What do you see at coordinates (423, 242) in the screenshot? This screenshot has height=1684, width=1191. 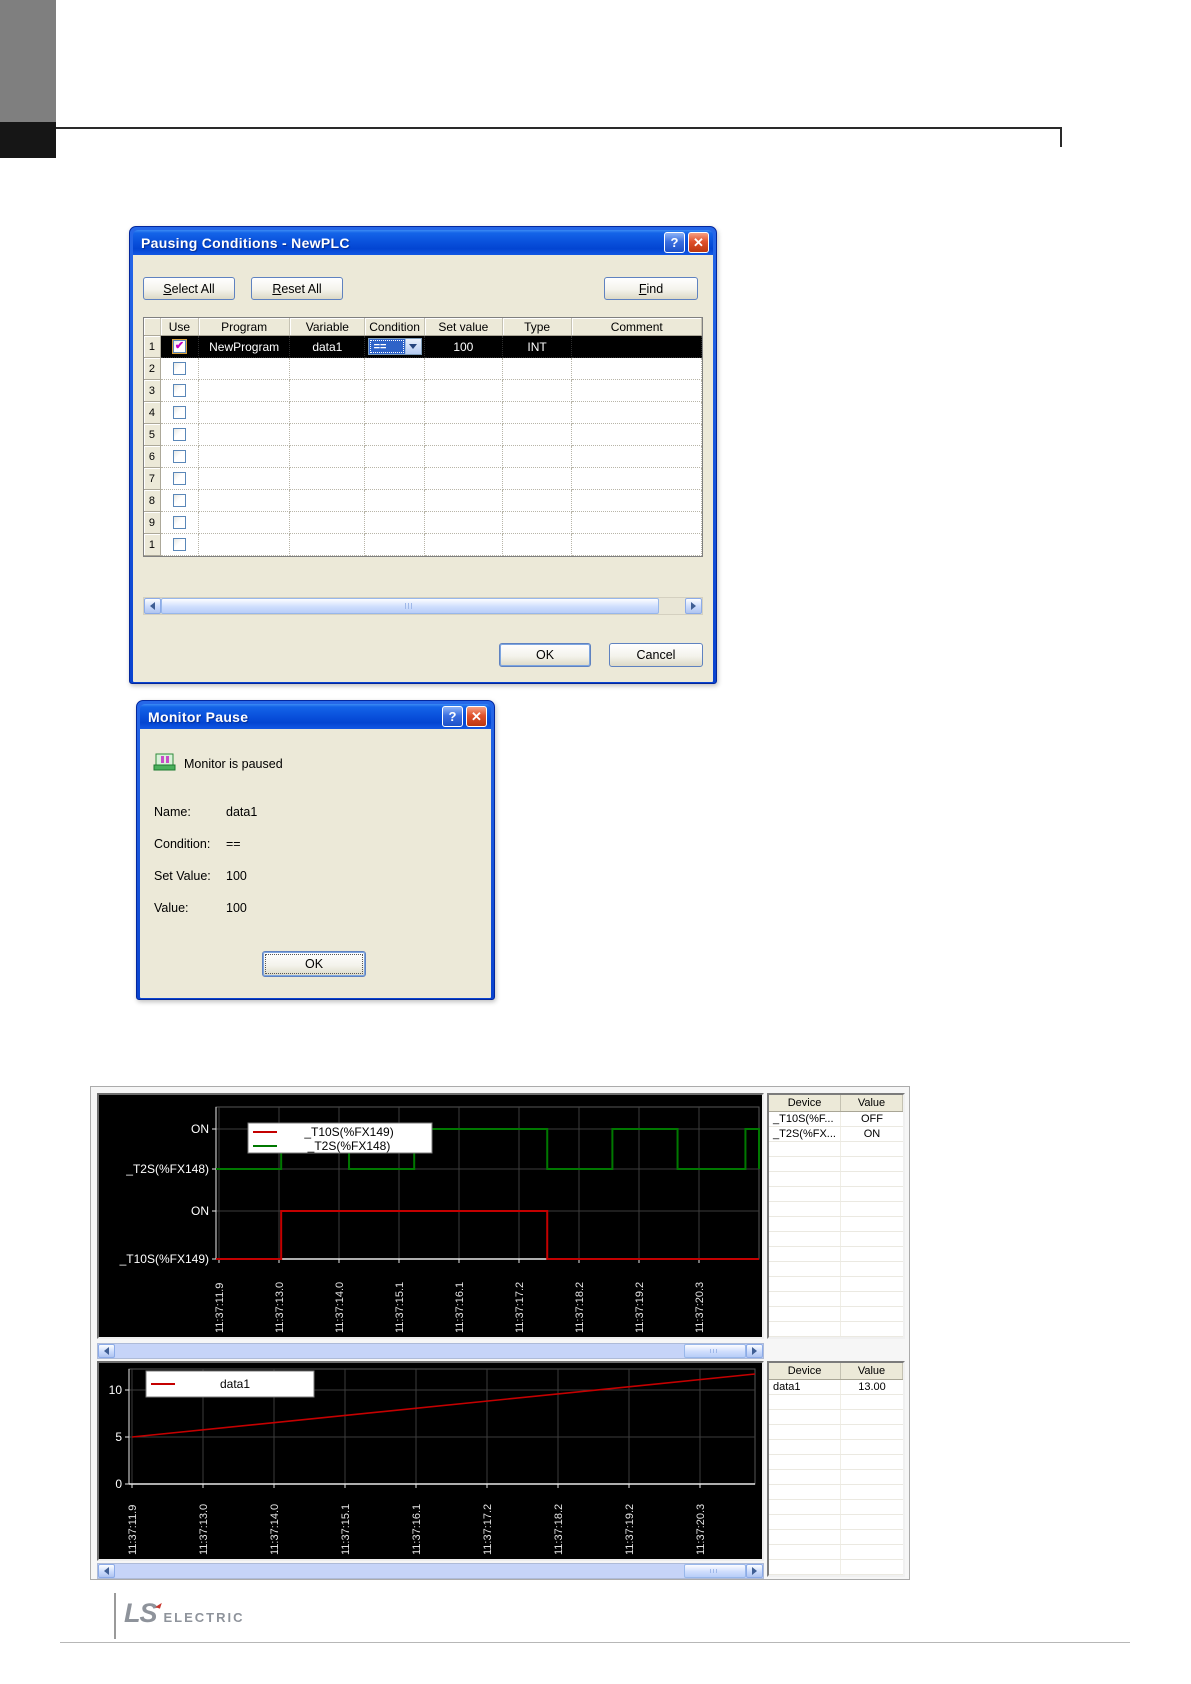 I see `pausing-dialog-titlebar: Pausing Conditions - NewPLC ? ✕` at bounding box center [423, 242].